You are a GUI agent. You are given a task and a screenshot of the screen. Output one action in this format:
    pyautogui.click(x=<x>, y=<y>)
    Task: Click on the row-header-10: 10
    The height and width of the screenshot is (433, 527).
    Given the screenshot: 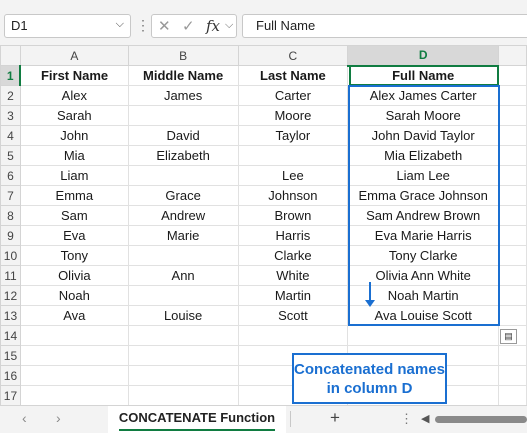 What is the action you would take?
    pyautogui.click(x=10, y=255)
    